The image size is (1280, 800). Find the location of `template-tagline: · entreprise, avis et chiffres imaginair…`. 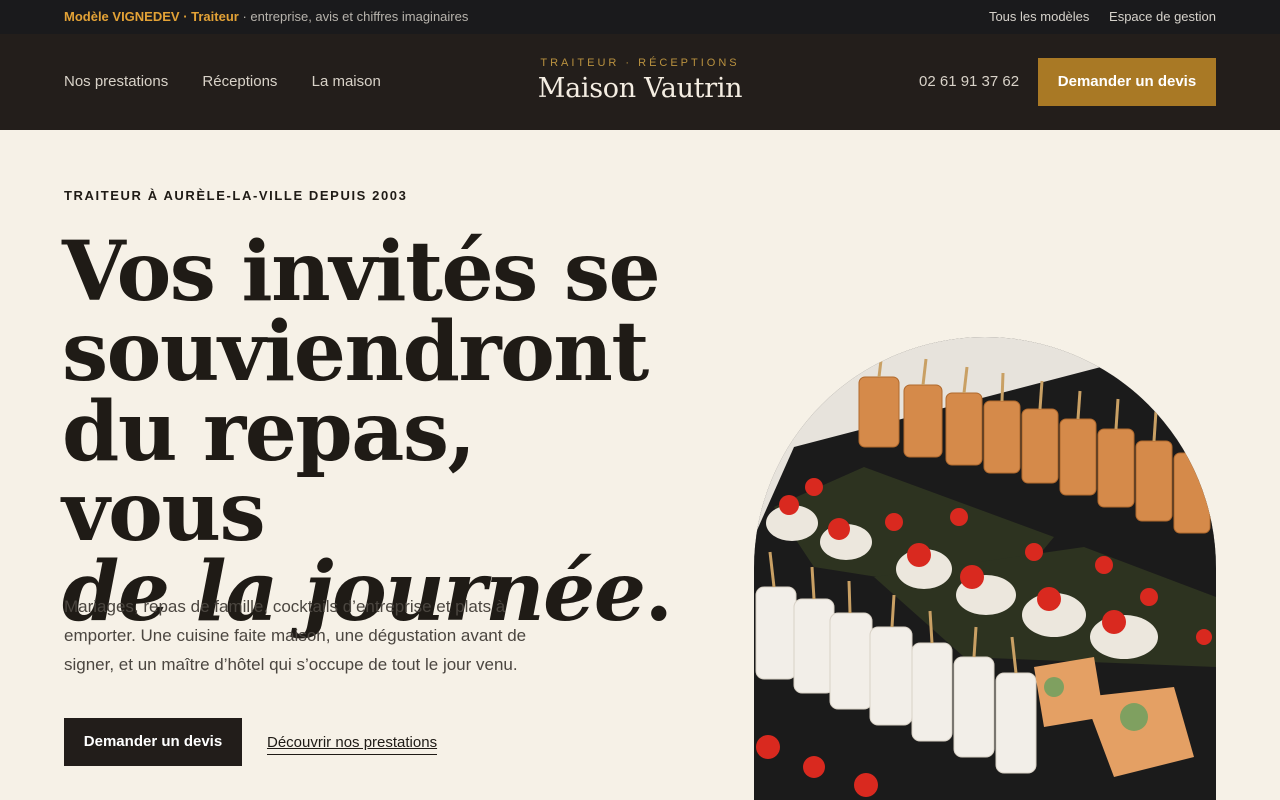

template-tagline: · entreprise, avis et chiffres imaginair… is located at coordinates (353, 16).